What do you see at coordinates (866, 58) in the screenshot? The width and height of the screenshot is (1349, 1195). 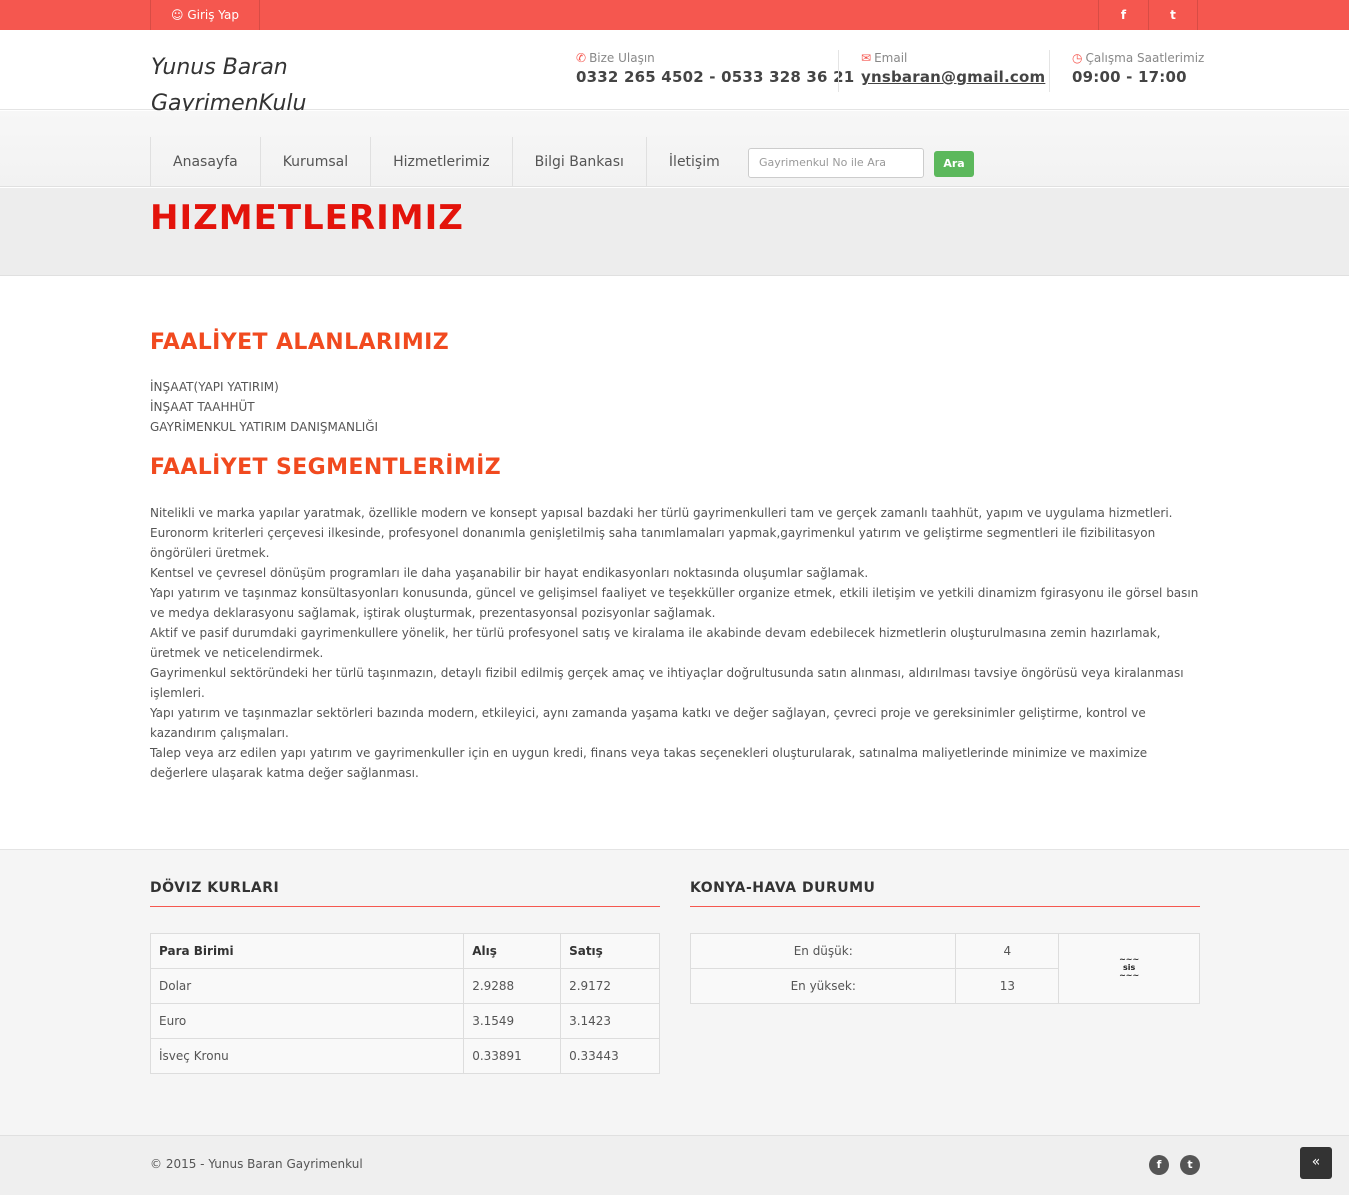 I see `envelope-icon: ✉` at bounding box center [866, 58].